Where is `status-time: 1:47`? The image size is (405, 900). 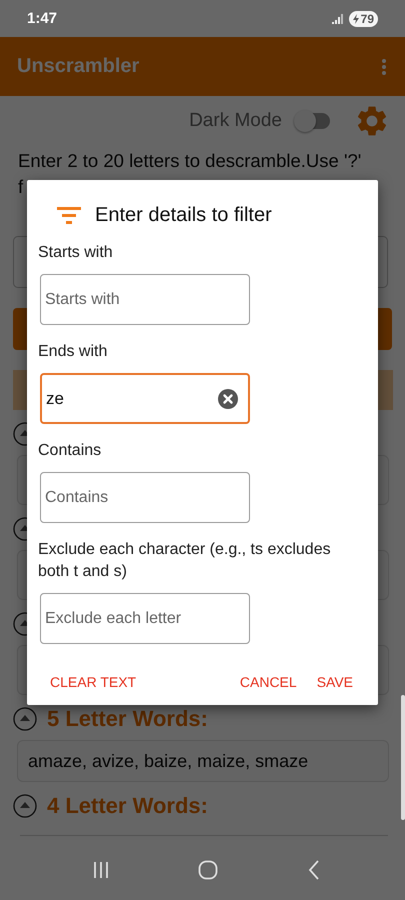 status-time: 1:47 is located at coordinates (42, 18).